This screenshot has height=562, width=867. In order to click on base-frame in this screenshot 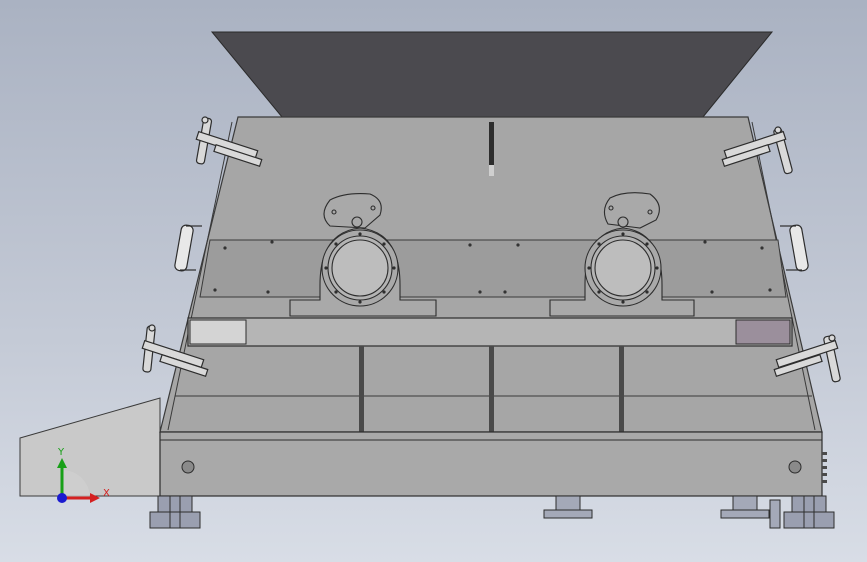, I will do `click(491, 464)`.